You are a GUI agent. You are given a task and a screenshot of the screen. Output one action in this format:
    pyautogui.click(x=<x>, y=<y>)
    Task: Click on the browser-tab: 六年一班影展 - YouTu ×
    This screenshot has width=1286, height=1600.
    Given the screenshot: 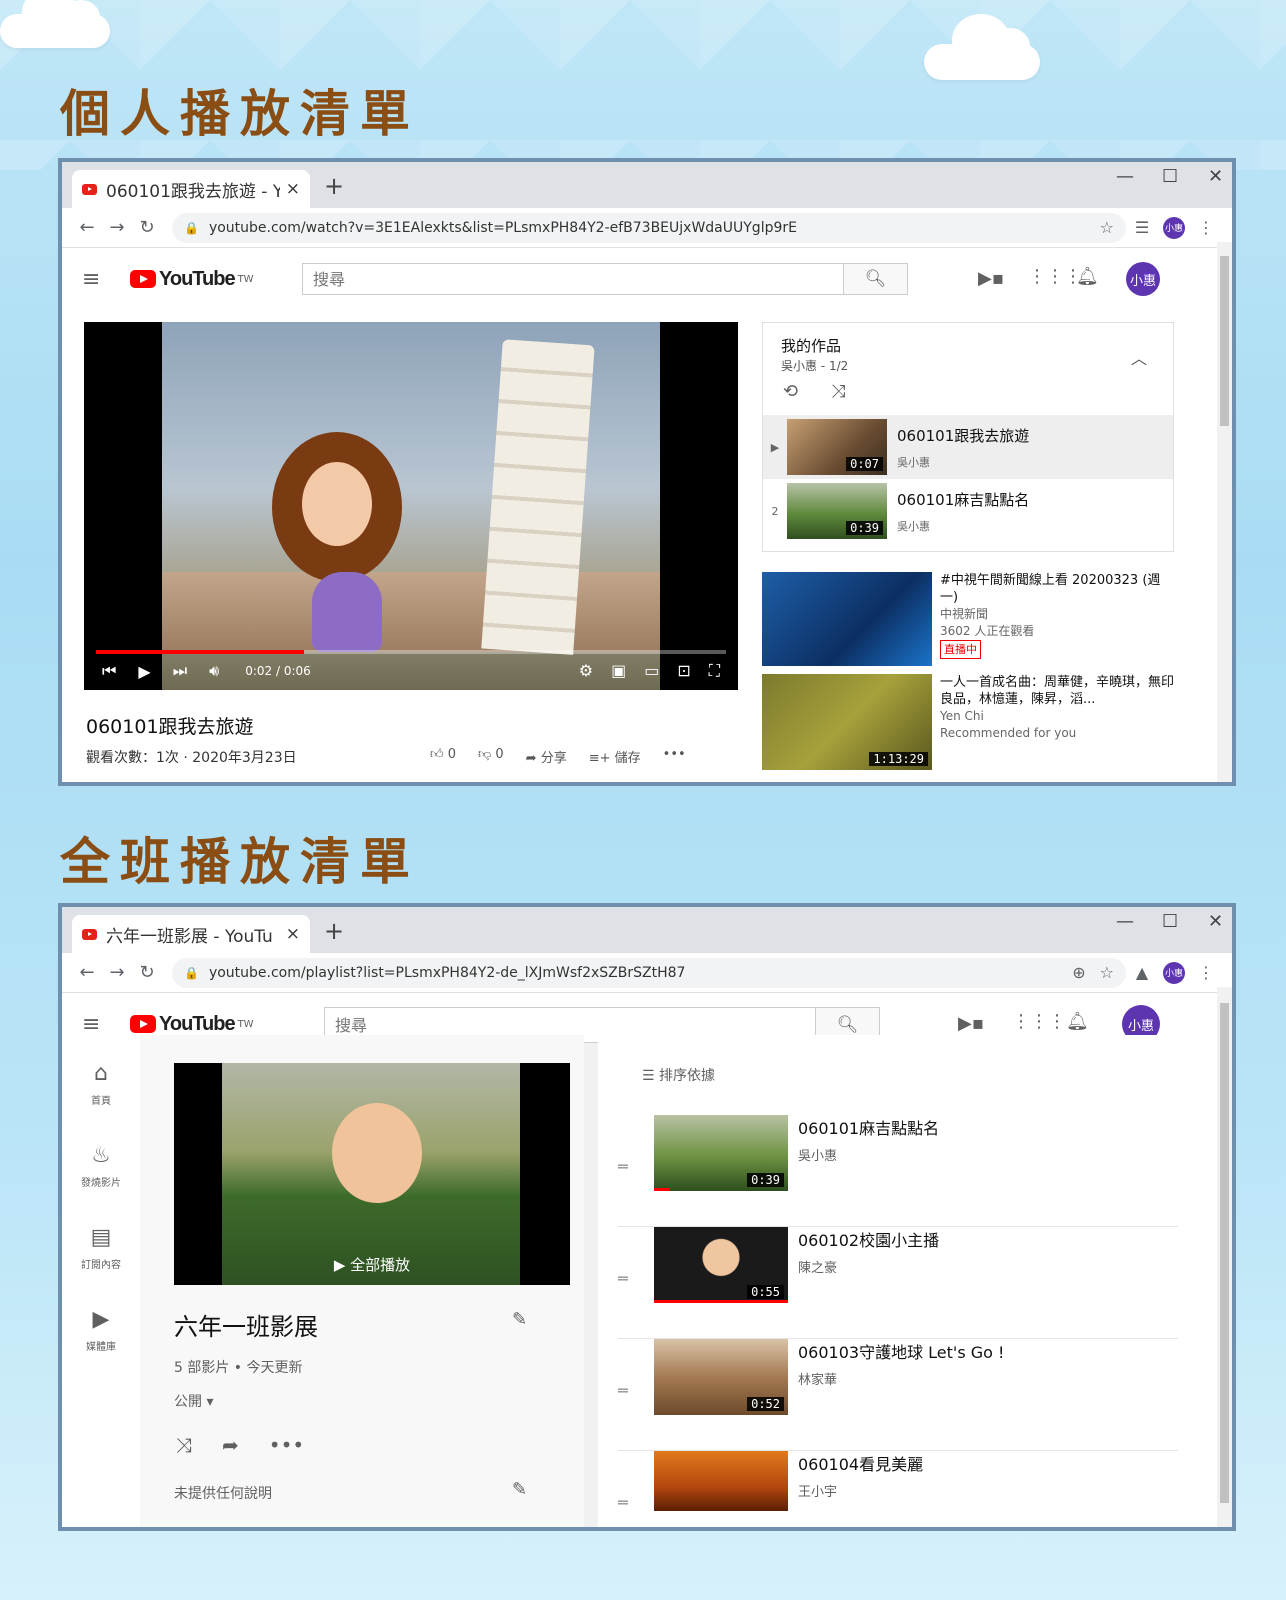 What is the action you would take?
    pyautogui.click(x=191, y=934)
    